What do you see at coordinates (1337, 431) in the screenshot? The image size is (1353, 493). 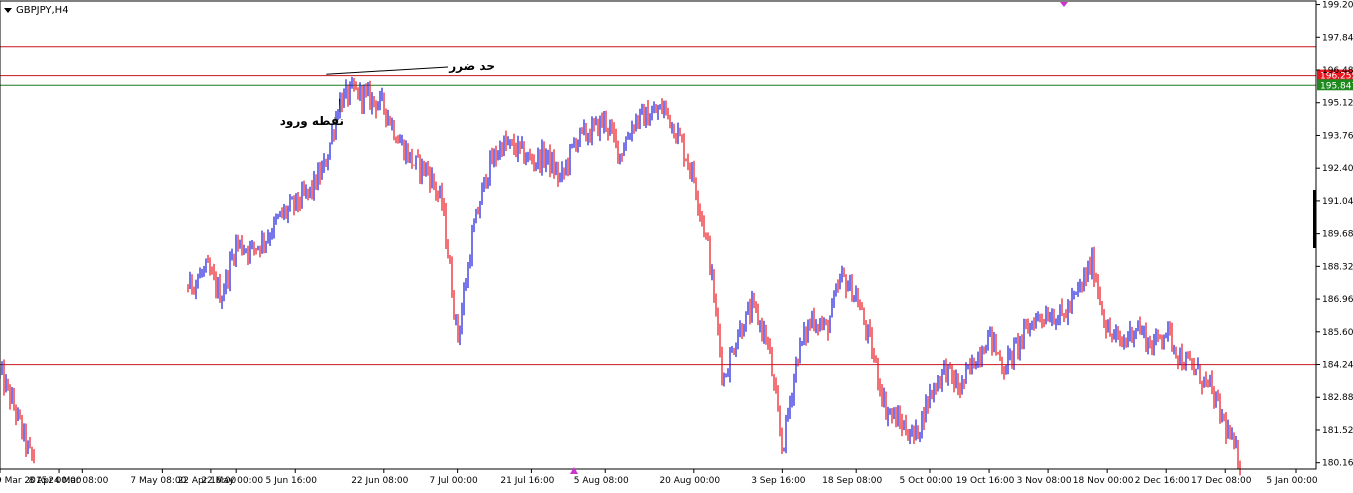 I see `y-tick-label: 181.522` at bounding box center [1337, 431].